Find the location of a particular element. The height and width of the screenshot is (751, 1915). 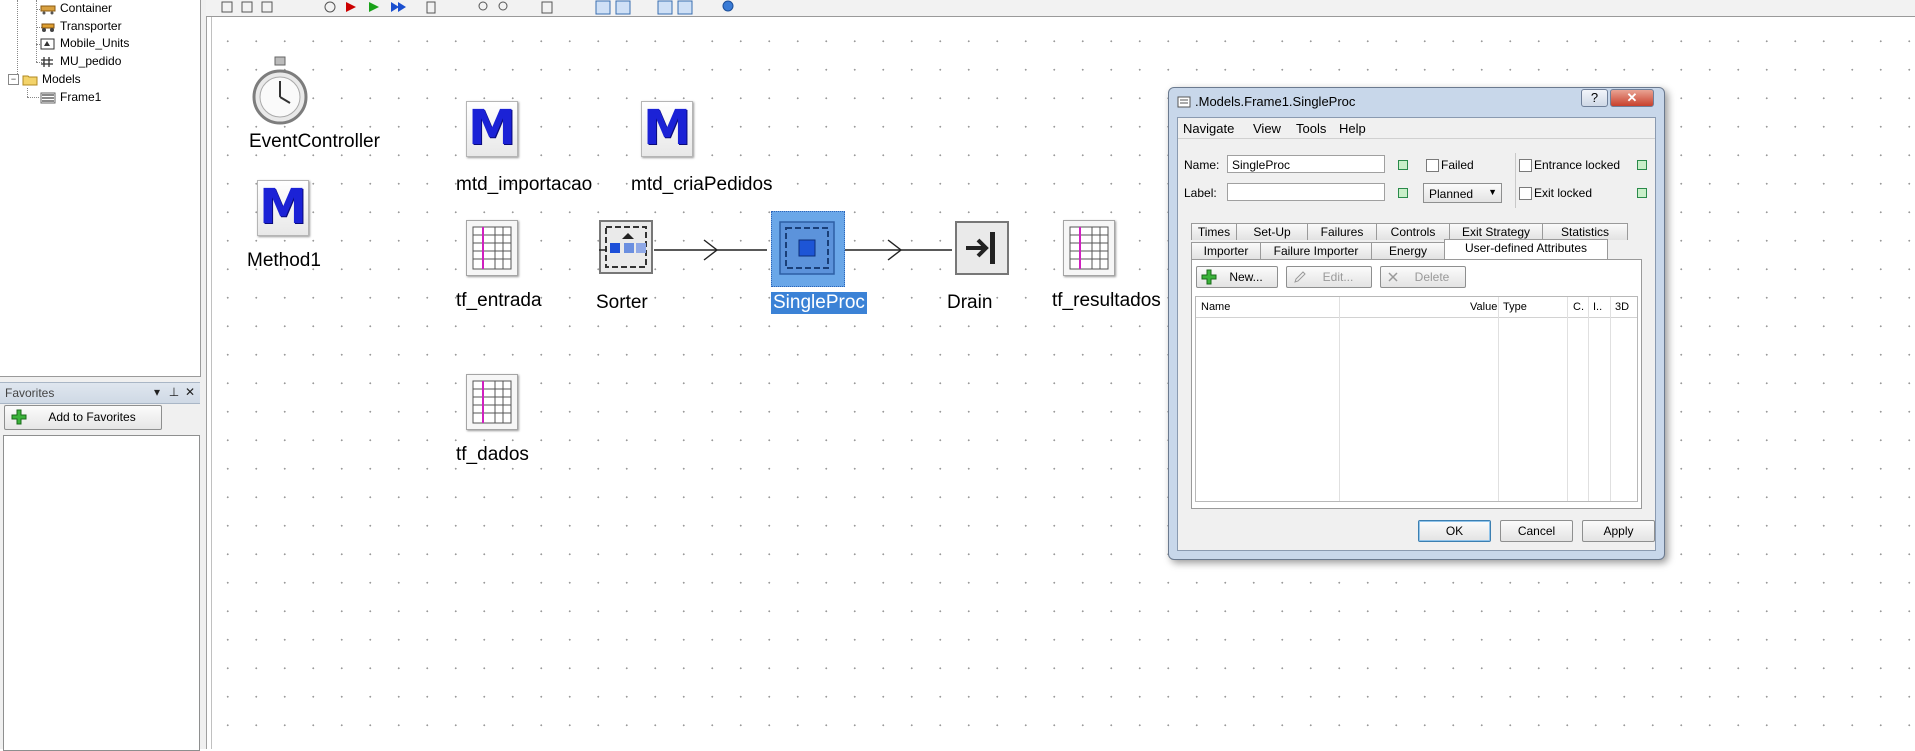

route-tool-icon is located at coordinates (685, 7).